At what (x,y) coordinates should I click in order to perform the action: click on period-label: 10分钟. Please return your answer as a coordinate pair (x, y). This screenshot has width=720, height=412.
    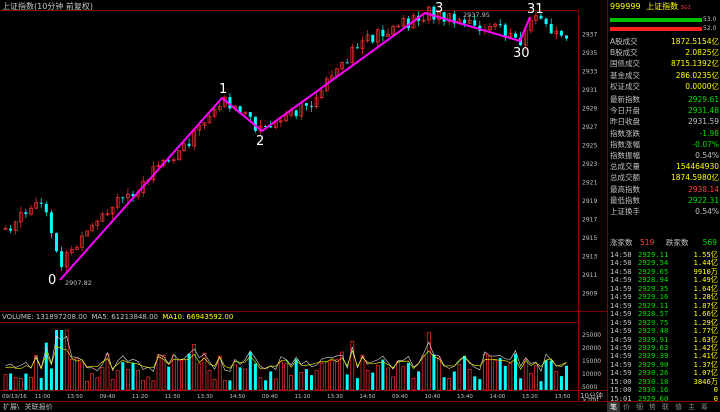
    Looking at the image, I should click on (591, 396).